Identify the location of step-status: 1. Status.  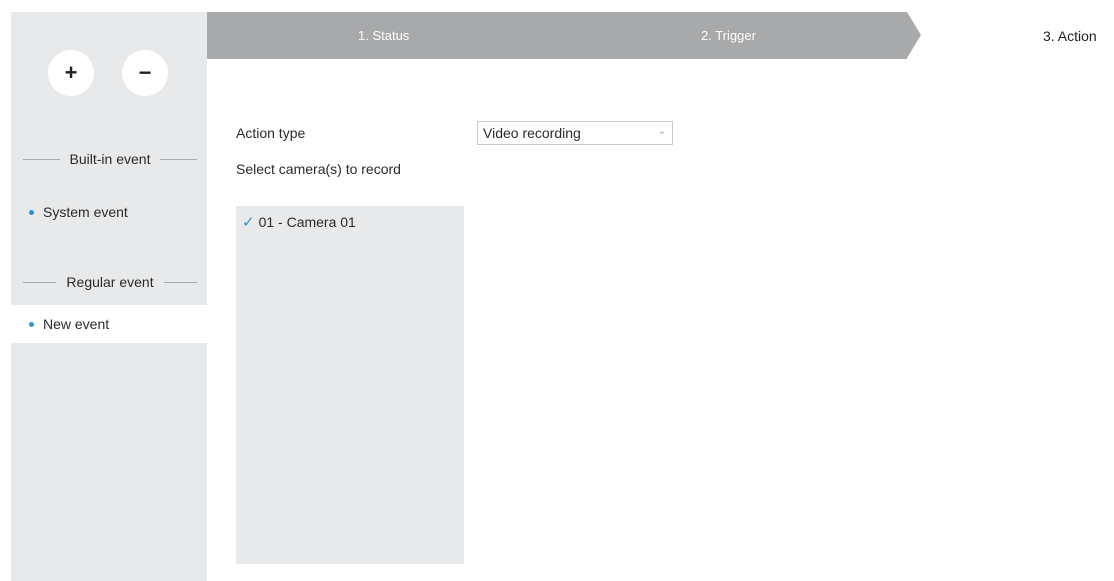
(383, 35).